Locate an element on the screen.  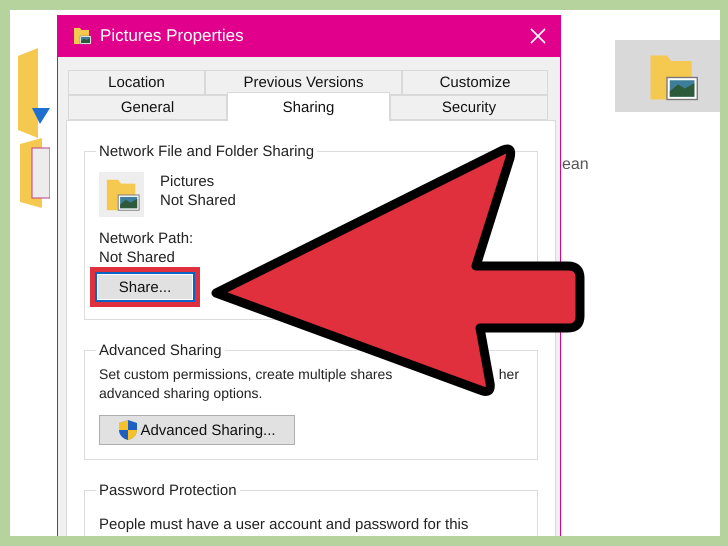
folder-name: Pictures is located at coordinates (188, 181).